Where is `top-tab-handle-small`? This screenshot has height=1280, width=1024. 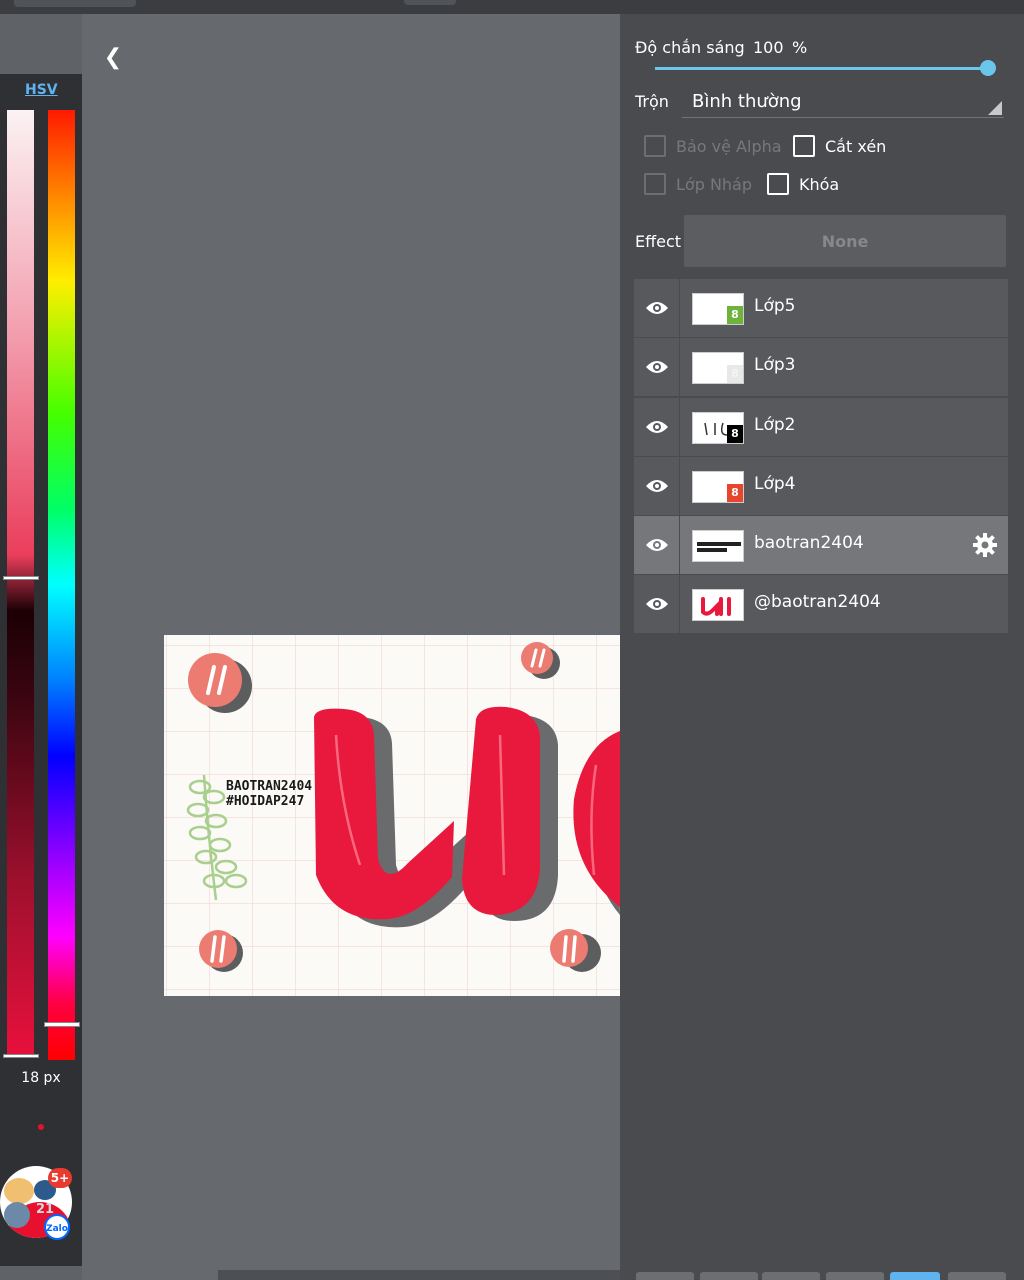
top-tab-handle-small is located at coordinates (430, 2).